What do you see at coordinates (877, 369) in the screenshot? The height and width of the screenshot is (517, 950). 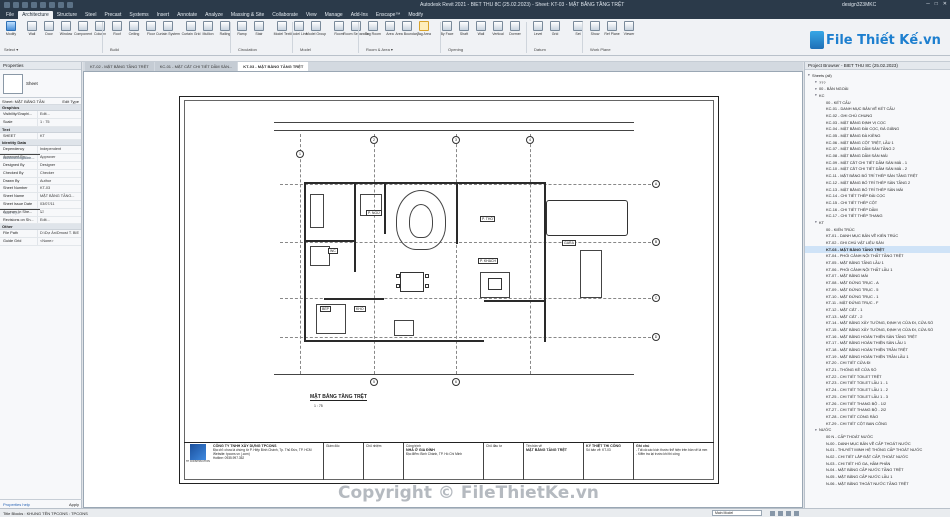 I see `browser-item: KT-21 - THỐNG KÊ CỬA SỔ` at bounding box center [877, 369].